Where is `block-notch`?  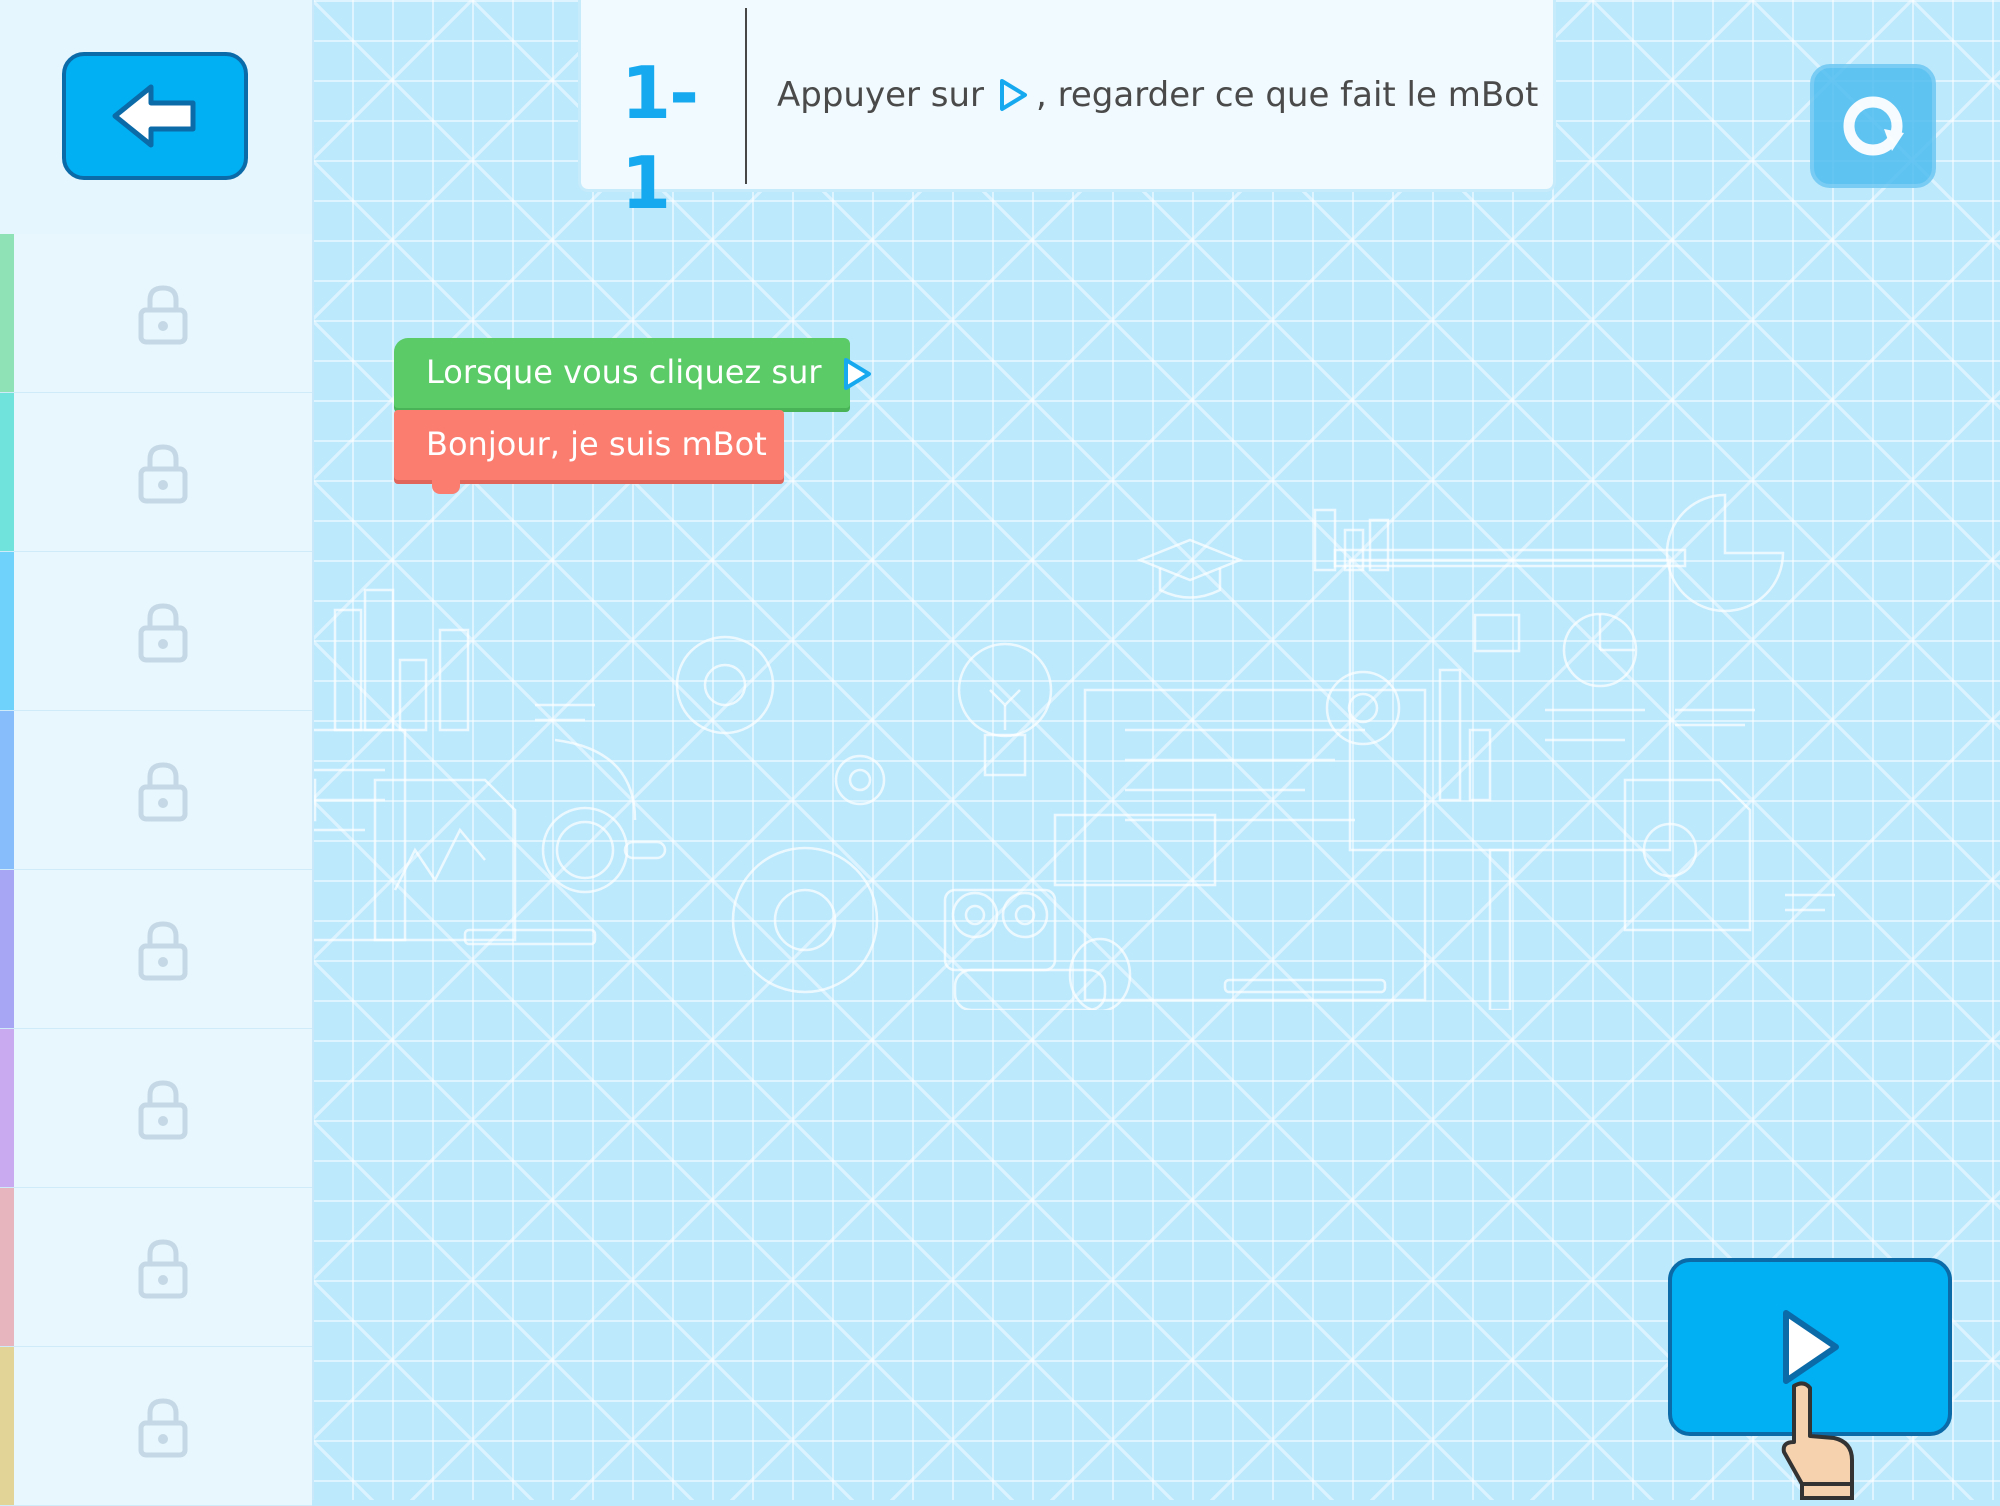
block-notch is located at coordinates (446, 487).